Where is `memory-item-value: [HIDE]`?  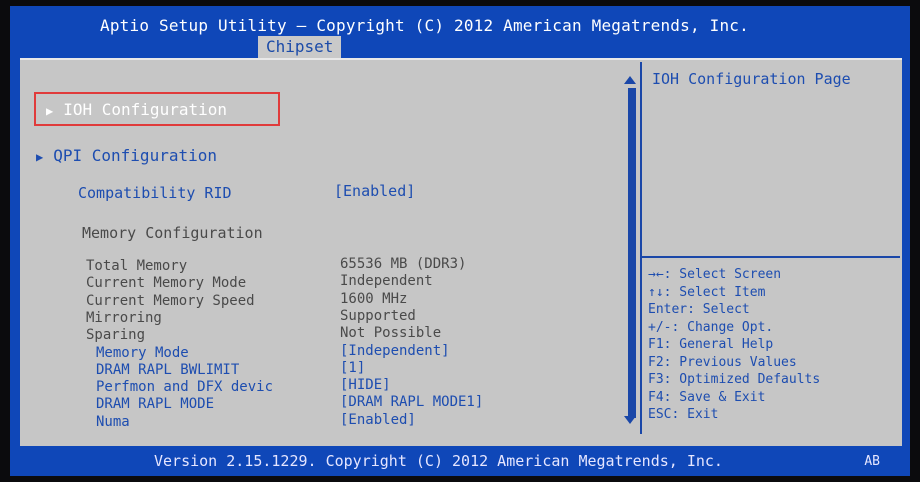 memory-item-value: [HIDE] is located at coordinates (365, 385).